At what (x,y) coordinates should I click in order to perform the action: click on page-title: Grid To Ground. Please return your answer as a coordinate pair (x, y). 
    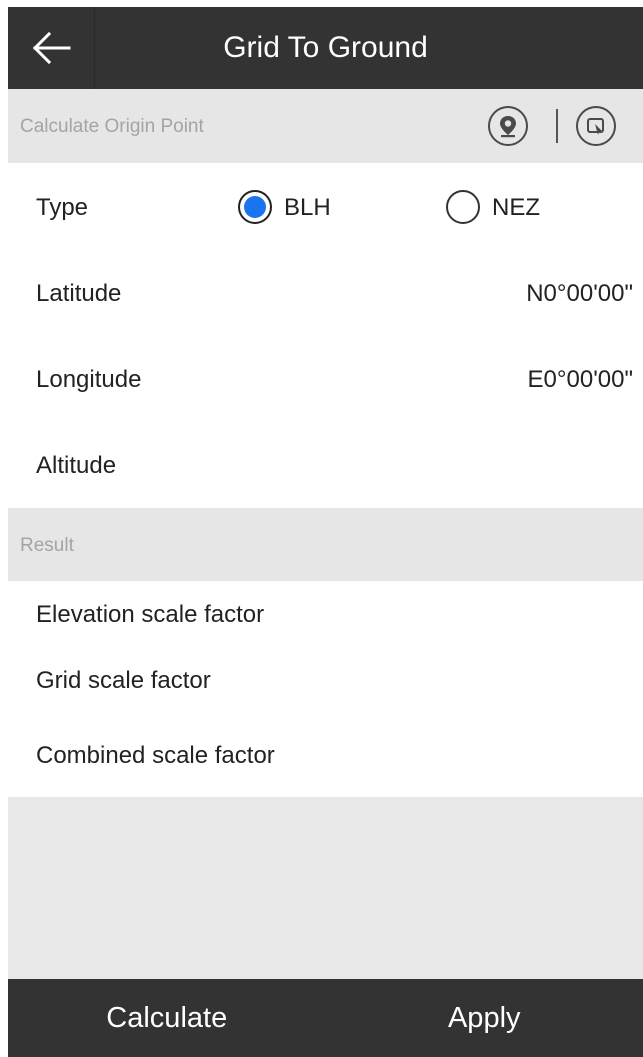
    Looking at the image, I should click on (325, 47).